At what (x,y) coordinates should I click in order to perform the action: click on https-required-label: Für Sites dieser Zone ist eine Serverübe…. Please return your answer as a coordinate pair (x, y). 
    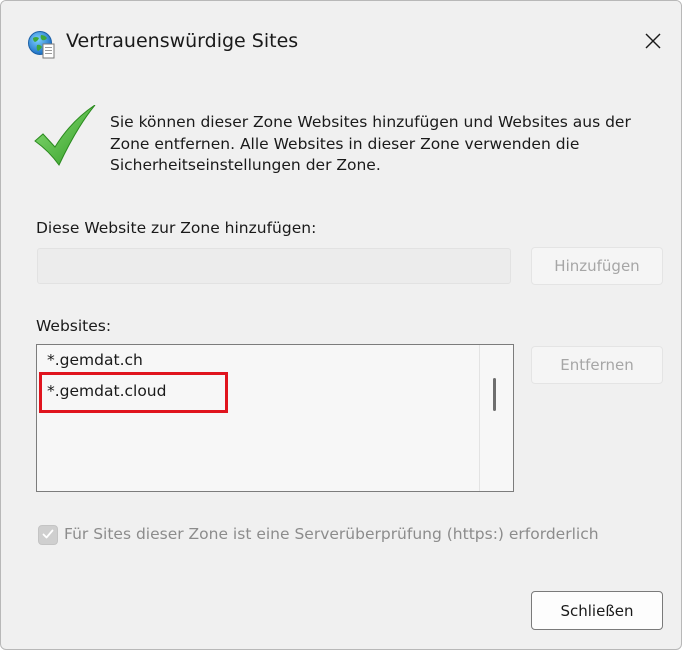
    Looking at the image, I should click on (331, 534).